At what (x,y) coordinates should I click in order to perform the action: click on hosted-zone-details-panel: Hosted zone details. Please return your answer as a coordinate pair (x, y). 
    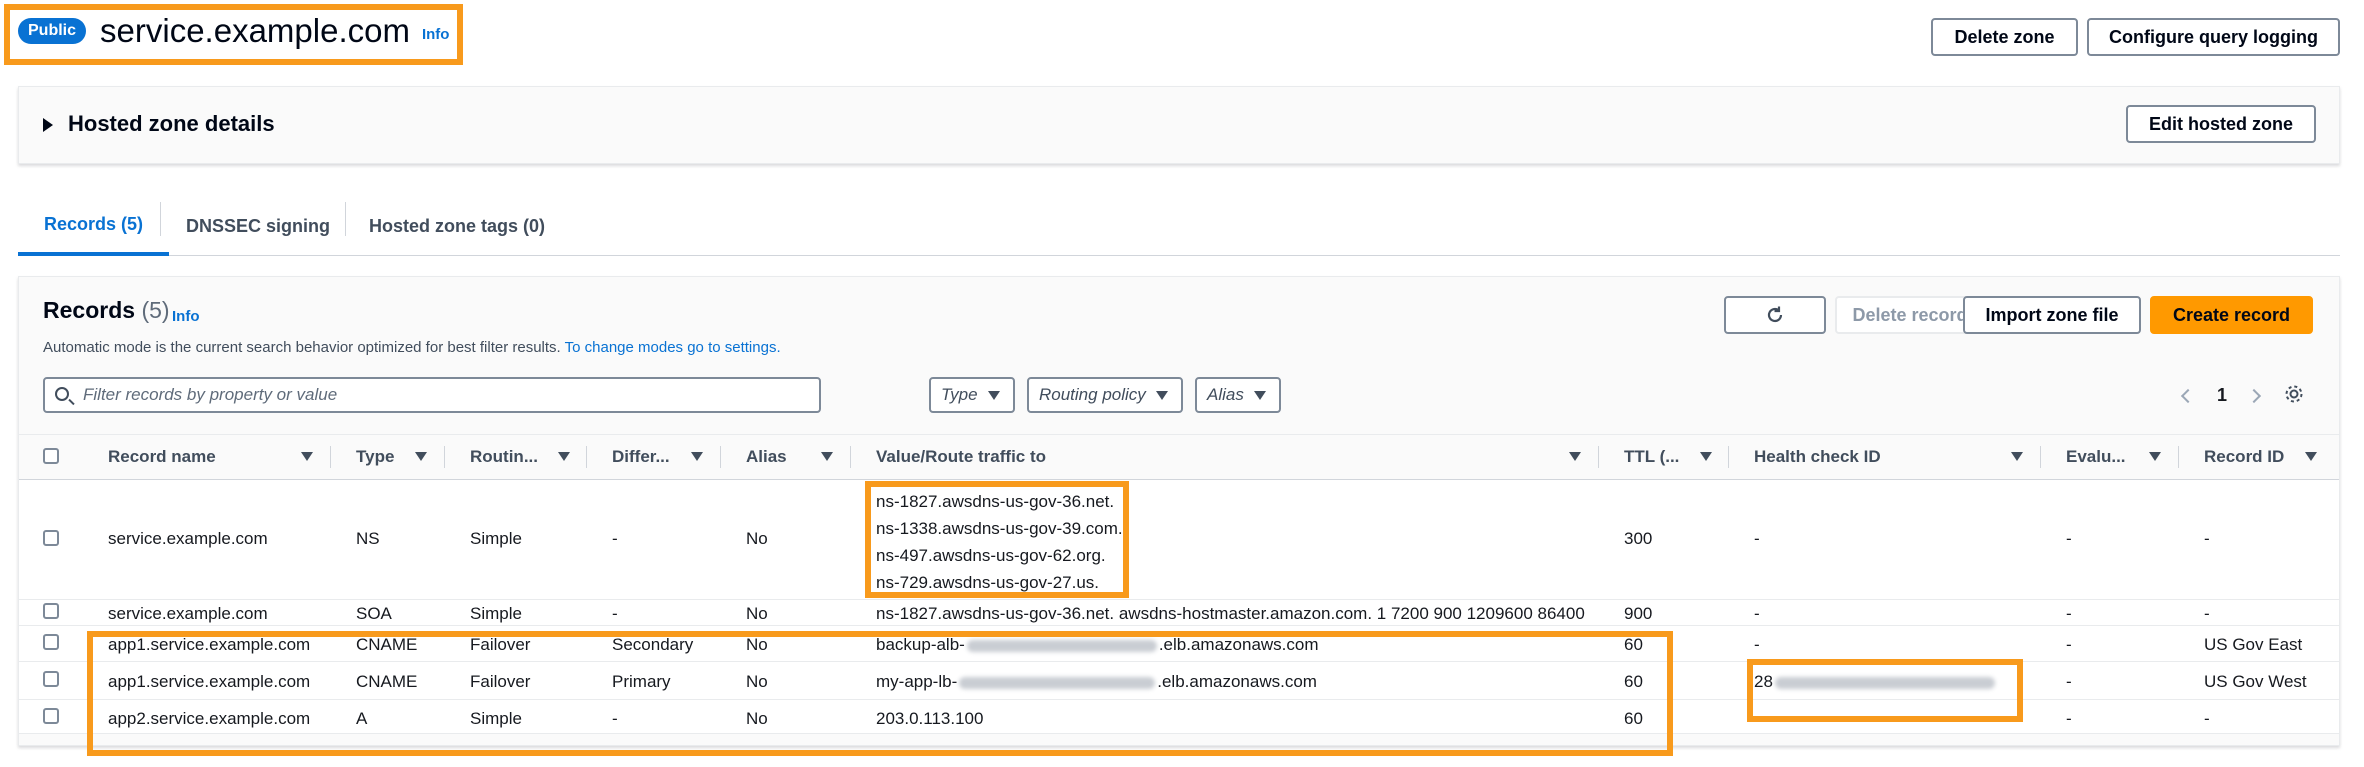
    Looking at the image, I should click on (1179, 125).